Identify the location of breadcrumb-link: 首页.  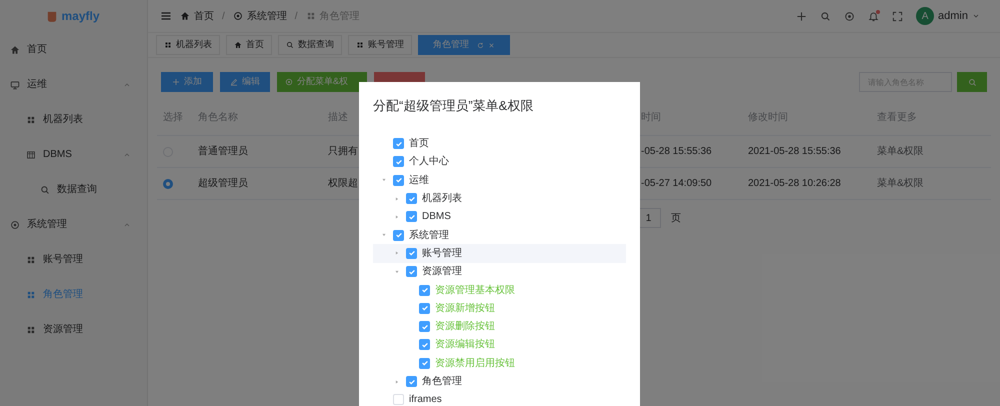
(197, 16).